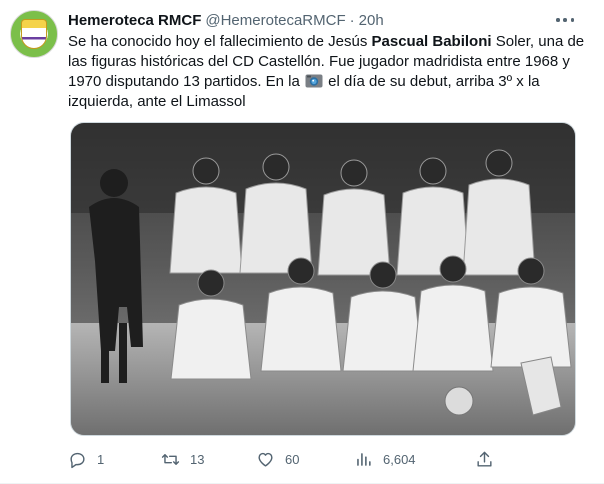 The width and height of the screenshot is (604, 484). What do you see at coordinates (277, 459) in the screenshot?
I see `like-button: 60` at bounding box center [277, 459].